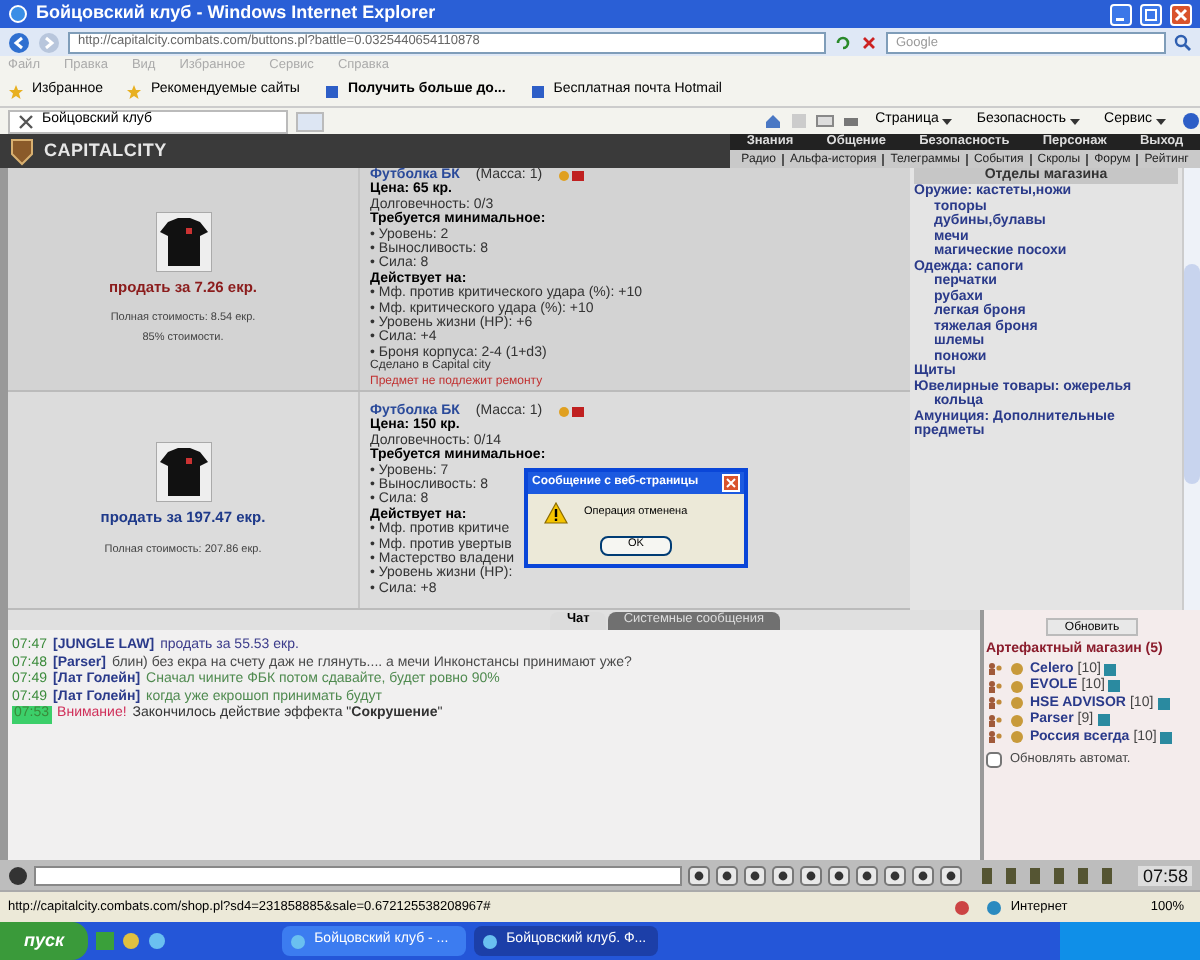  I want to click on avatar-icon, so click(18, 875).